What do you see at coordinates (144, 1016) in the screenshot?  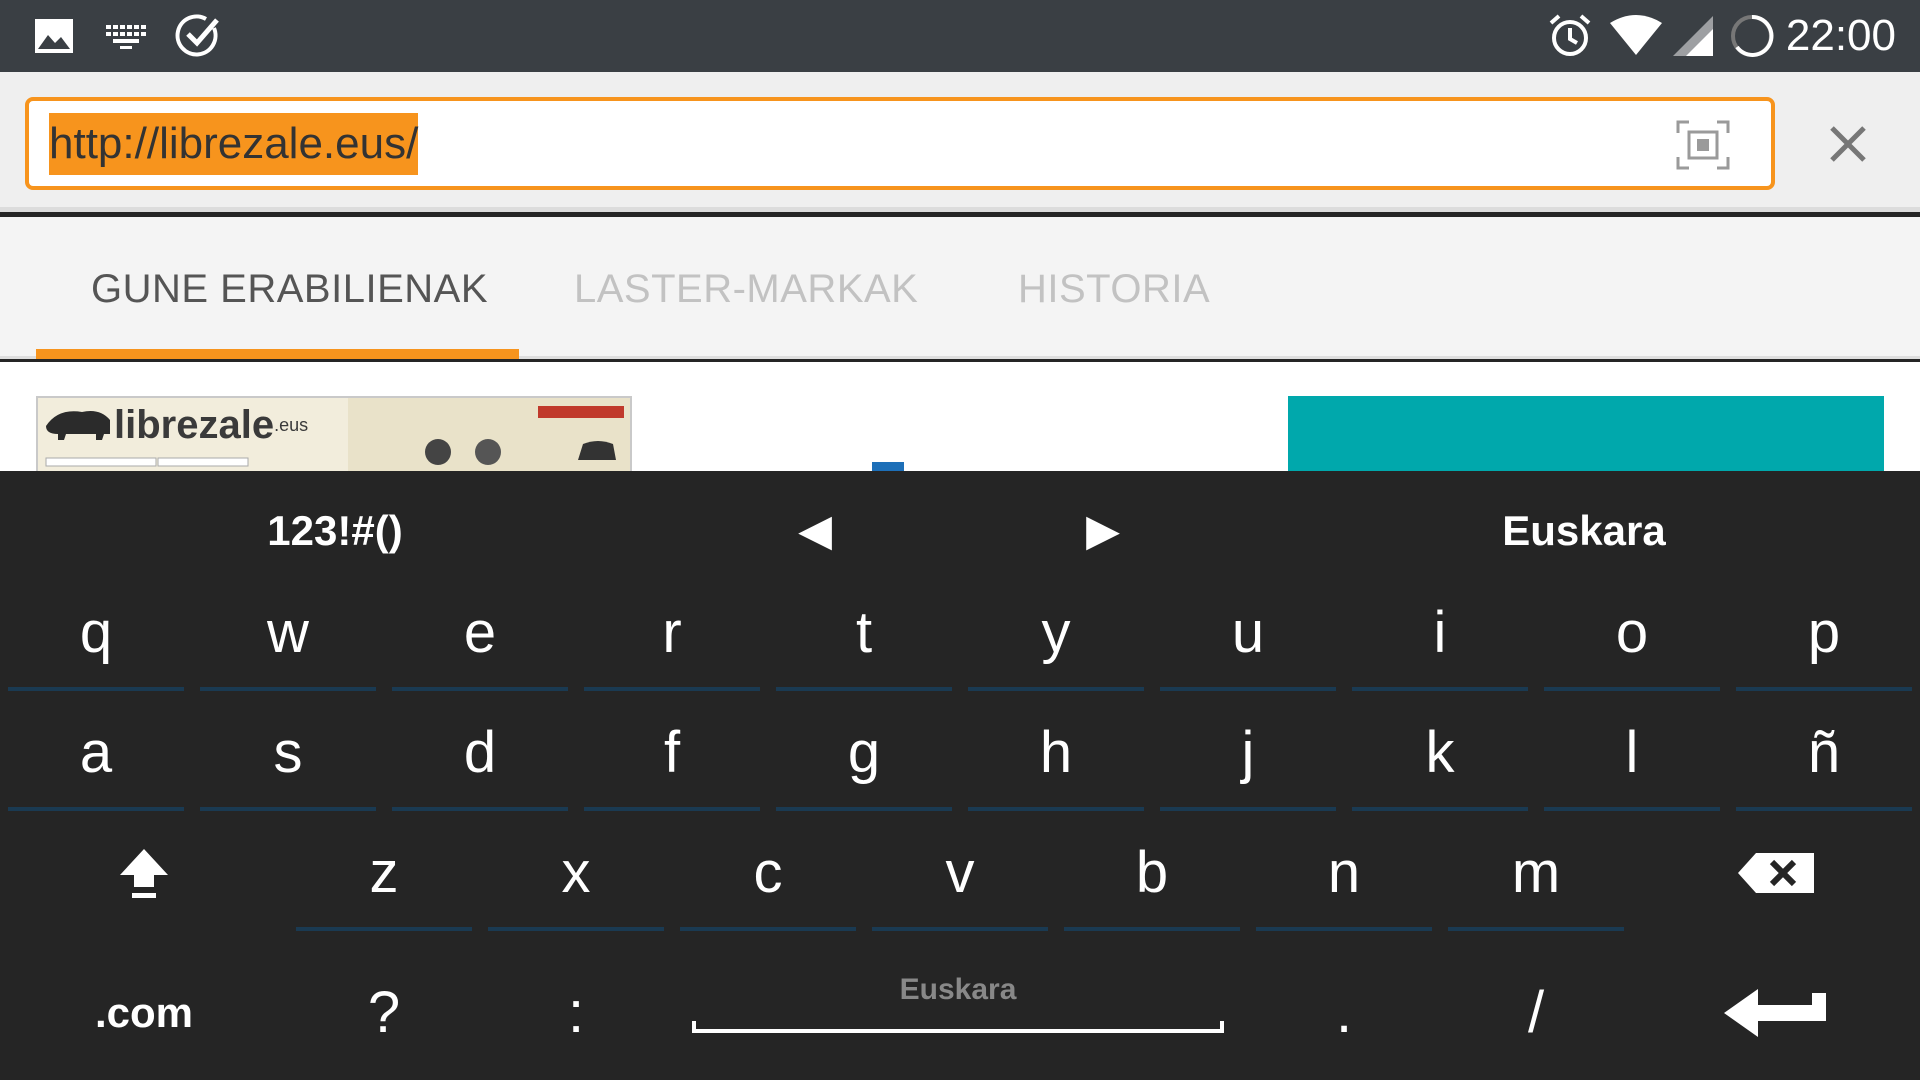 I see `dotcom-key: .com` at bounding box center [144, 1016].